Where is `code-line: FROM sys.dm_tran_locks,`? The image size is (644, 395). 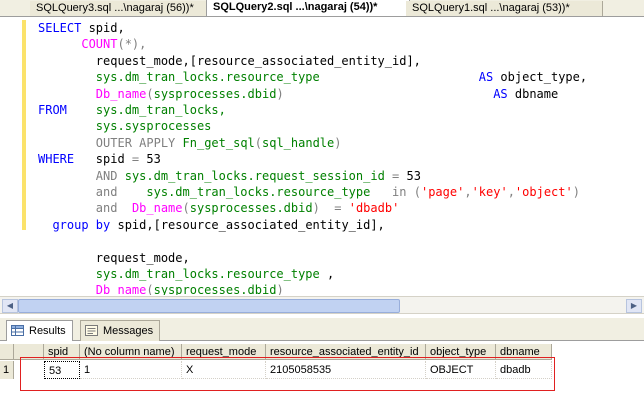 code-line: FROM sys.dm_tran_locks, is located at coordinates (132, 110).